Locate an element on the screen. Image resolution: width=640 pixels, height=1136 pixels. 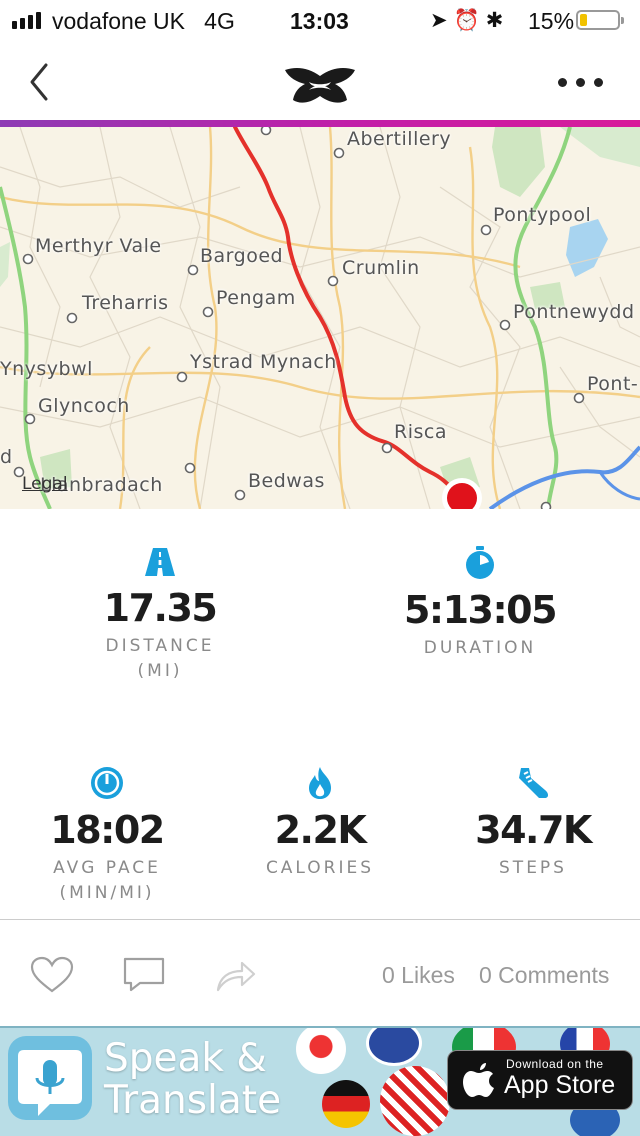
ad-title: Translate is located at coordinates (193, 1100).